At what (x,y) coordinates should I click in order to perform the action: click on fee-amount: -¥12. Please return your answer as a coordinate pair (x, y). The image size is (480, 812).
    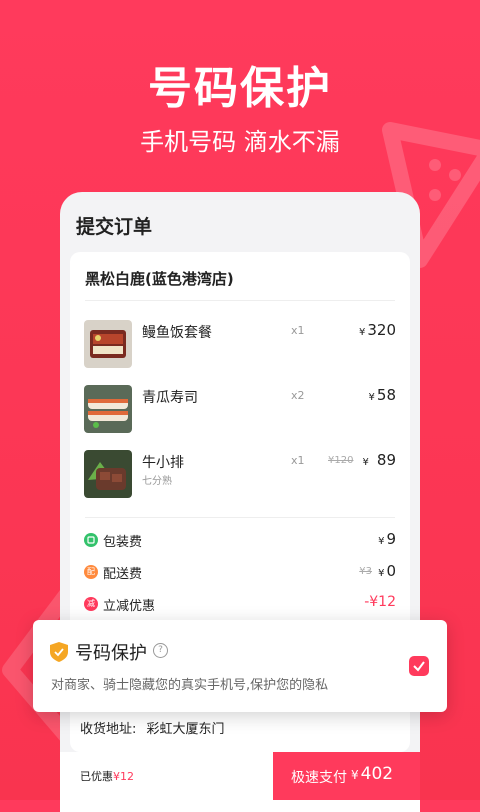
    Looking at the image, I should click on (380, 602).